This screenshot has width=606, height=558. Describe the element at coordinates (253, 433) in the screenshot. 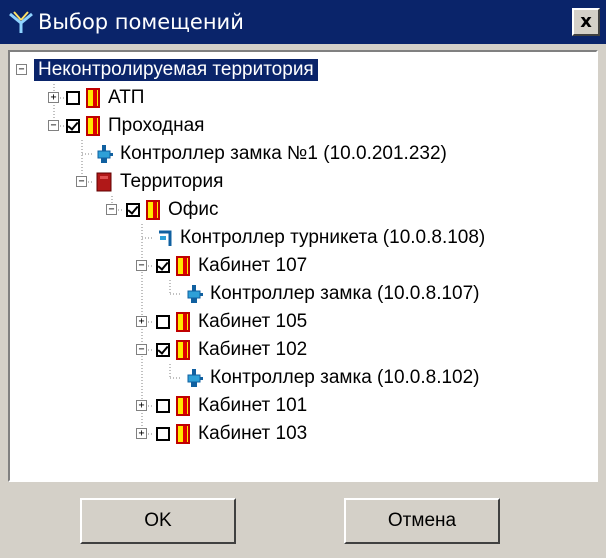

I see `tree-node-label: Кабинет 103` at that location.